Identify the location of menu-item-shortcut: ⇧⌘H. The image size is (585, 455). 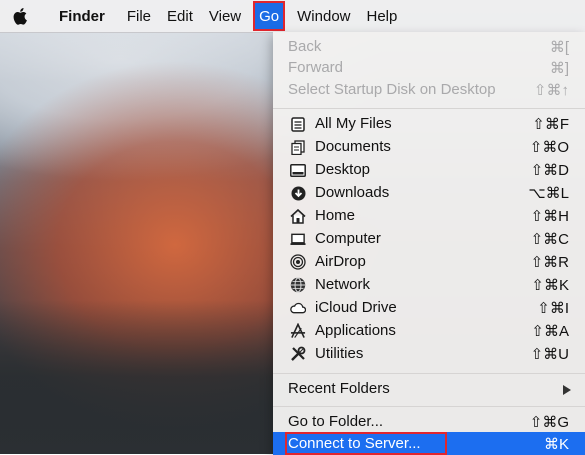
(549, 216).